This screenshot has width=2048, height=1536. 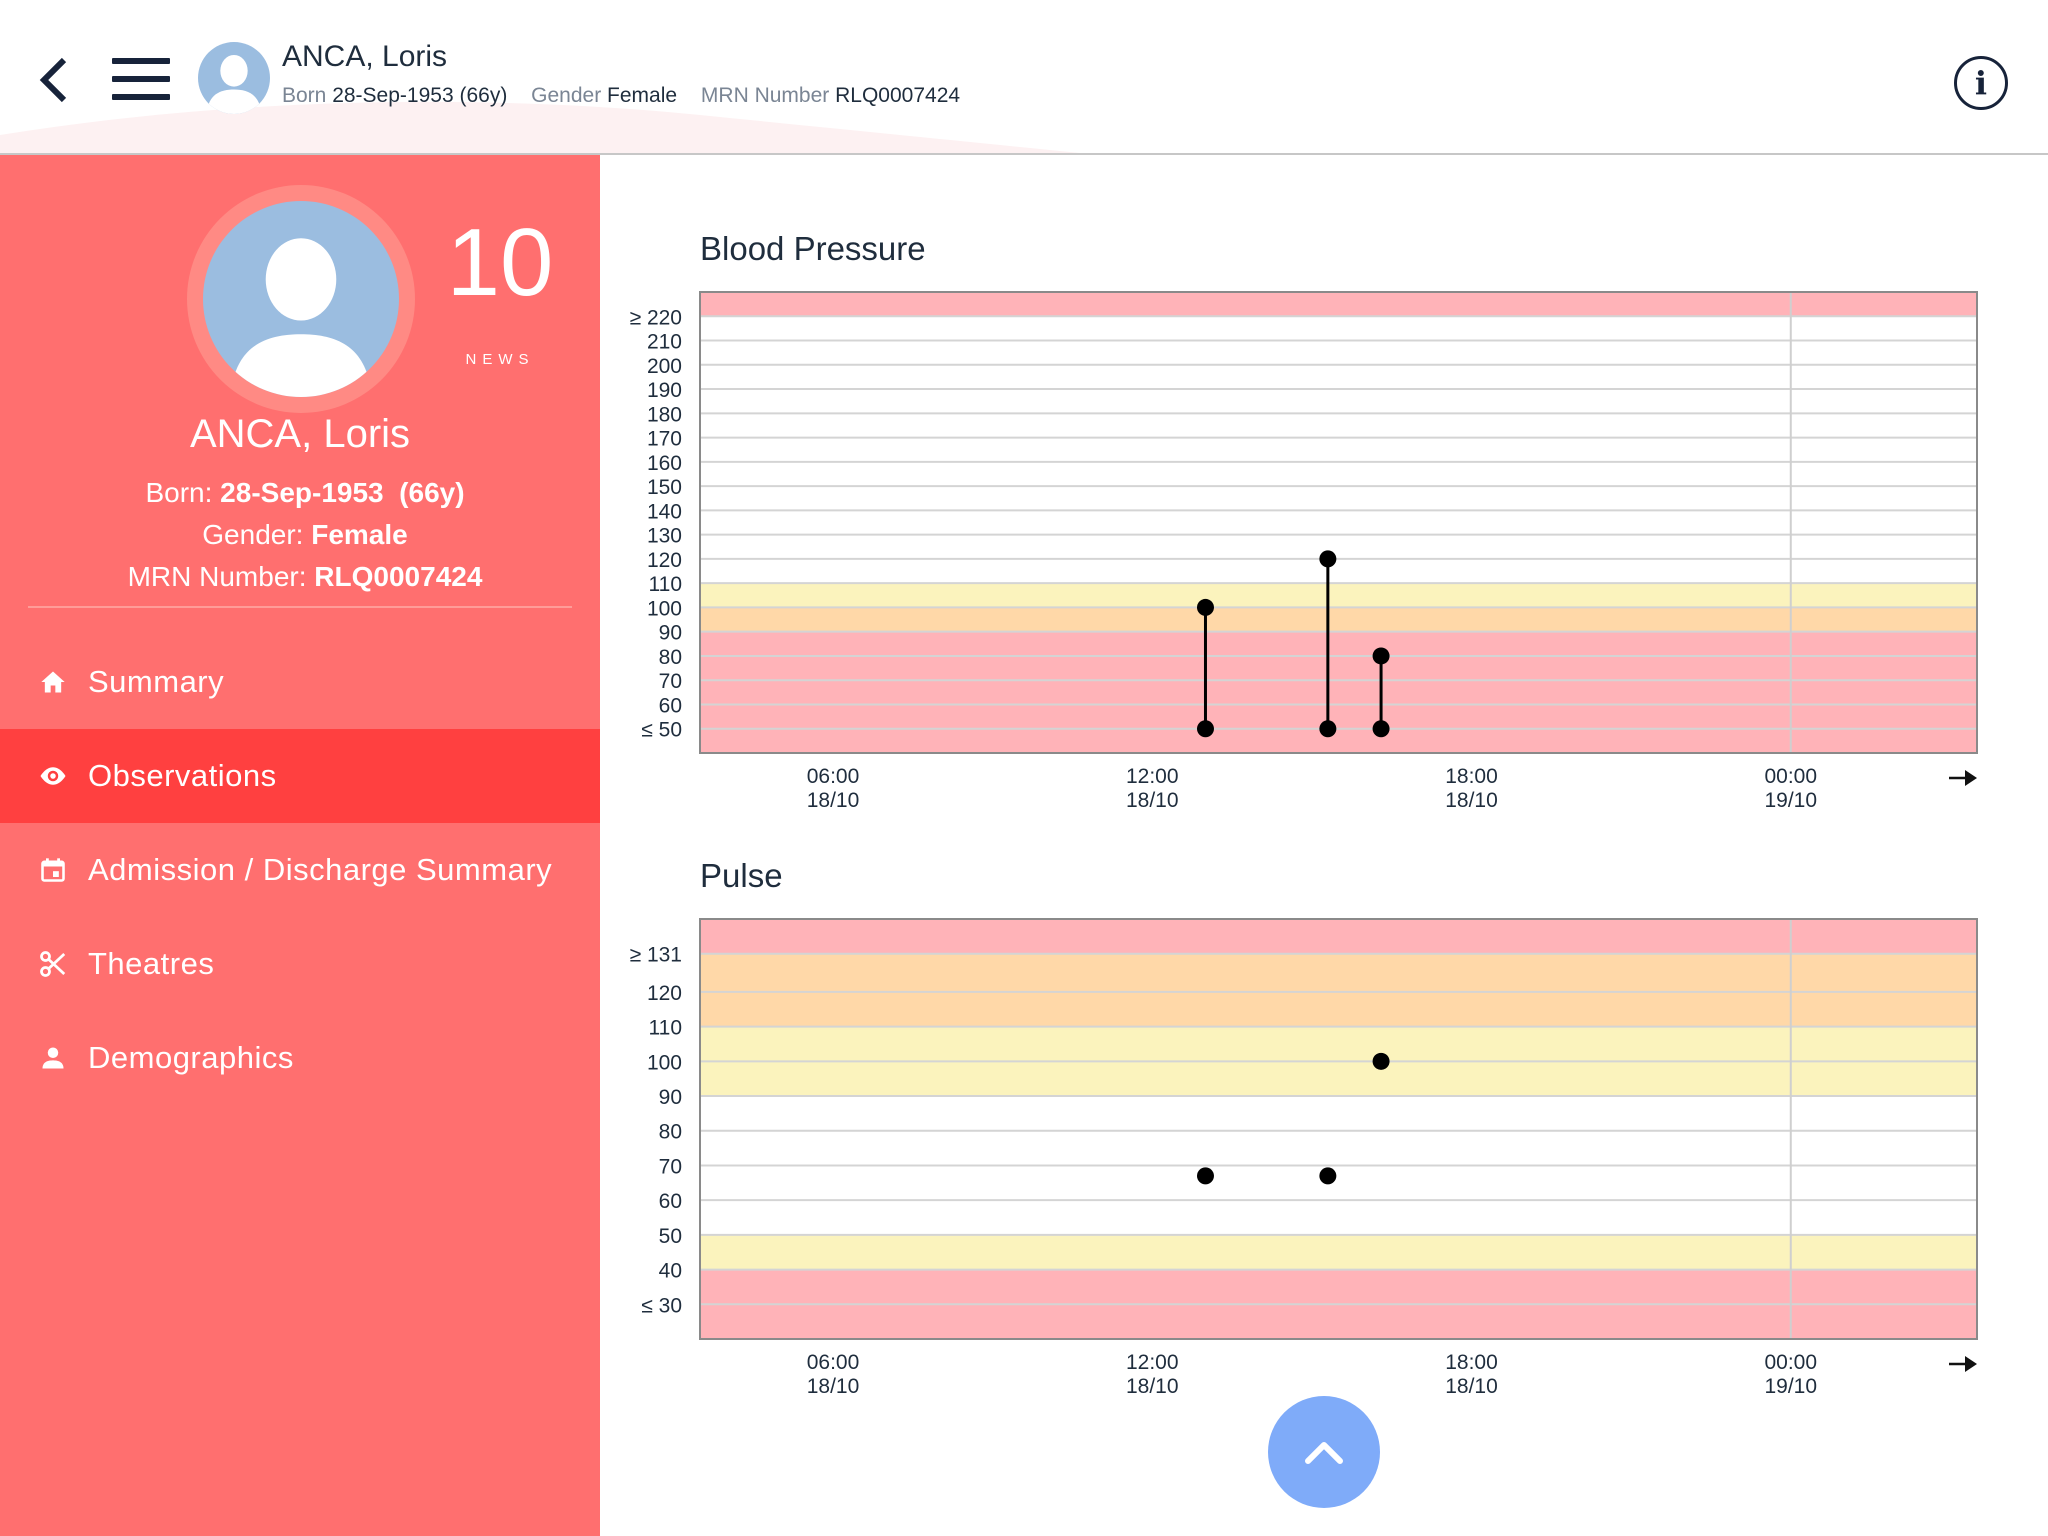 What do you see at coordinates (53, 682) in the screenshot?
I see `home-icon` at bounding box center [53, 682].